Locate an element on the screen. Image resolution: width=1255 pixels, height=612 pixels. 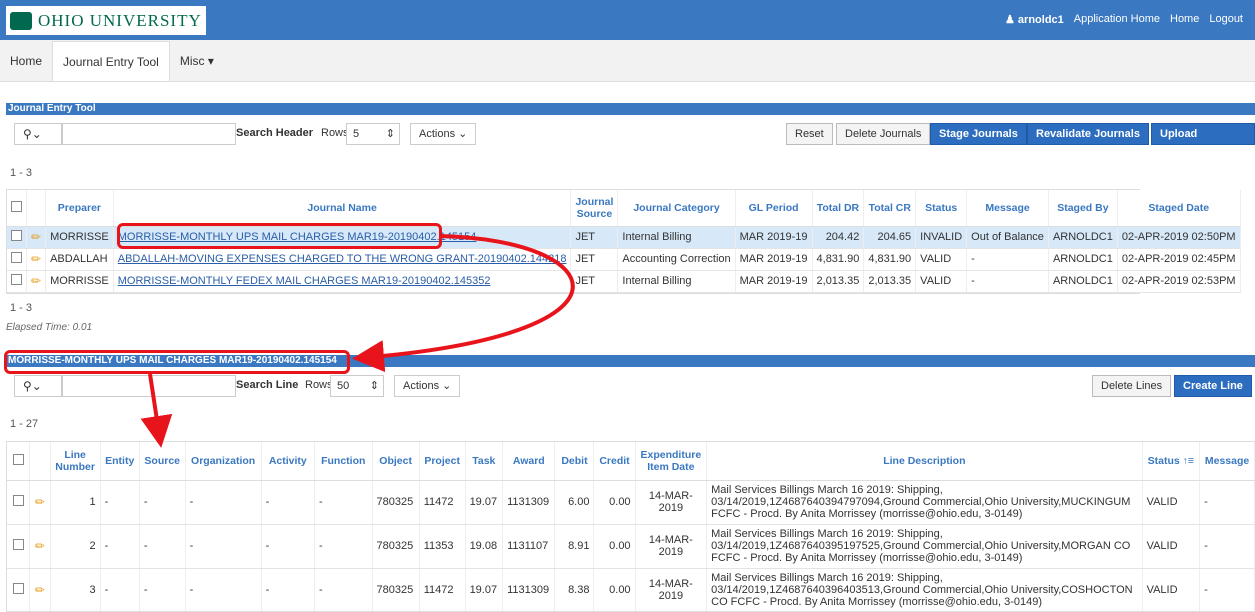
col-journal-category: Journal Category is located at coordinates (676, 208).